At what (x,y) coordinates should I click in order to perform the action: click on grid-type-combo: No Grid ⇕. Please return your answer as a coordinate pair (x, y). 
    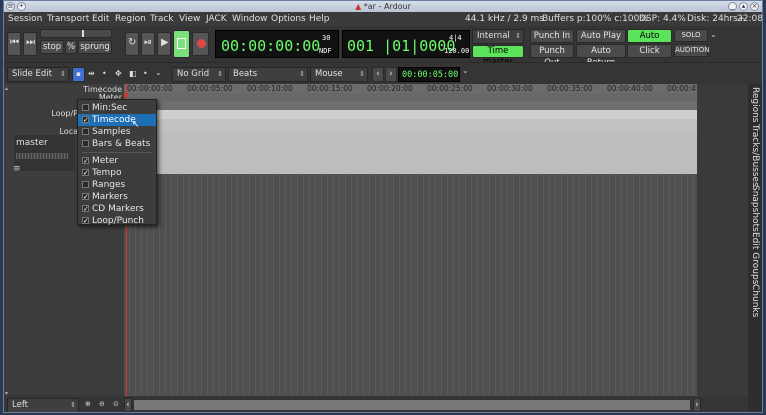
    Looking at the image, I should click on (199, 74).